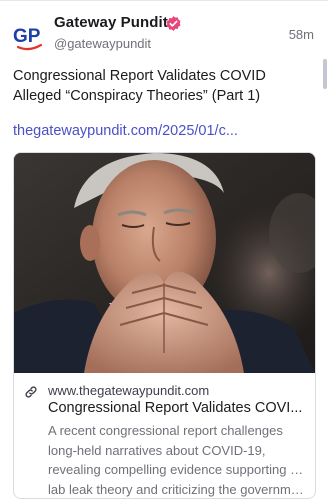 This screenshot has height=500, width=328. I want to click on author-handle: @gatewaypundit, so click(102, 43).